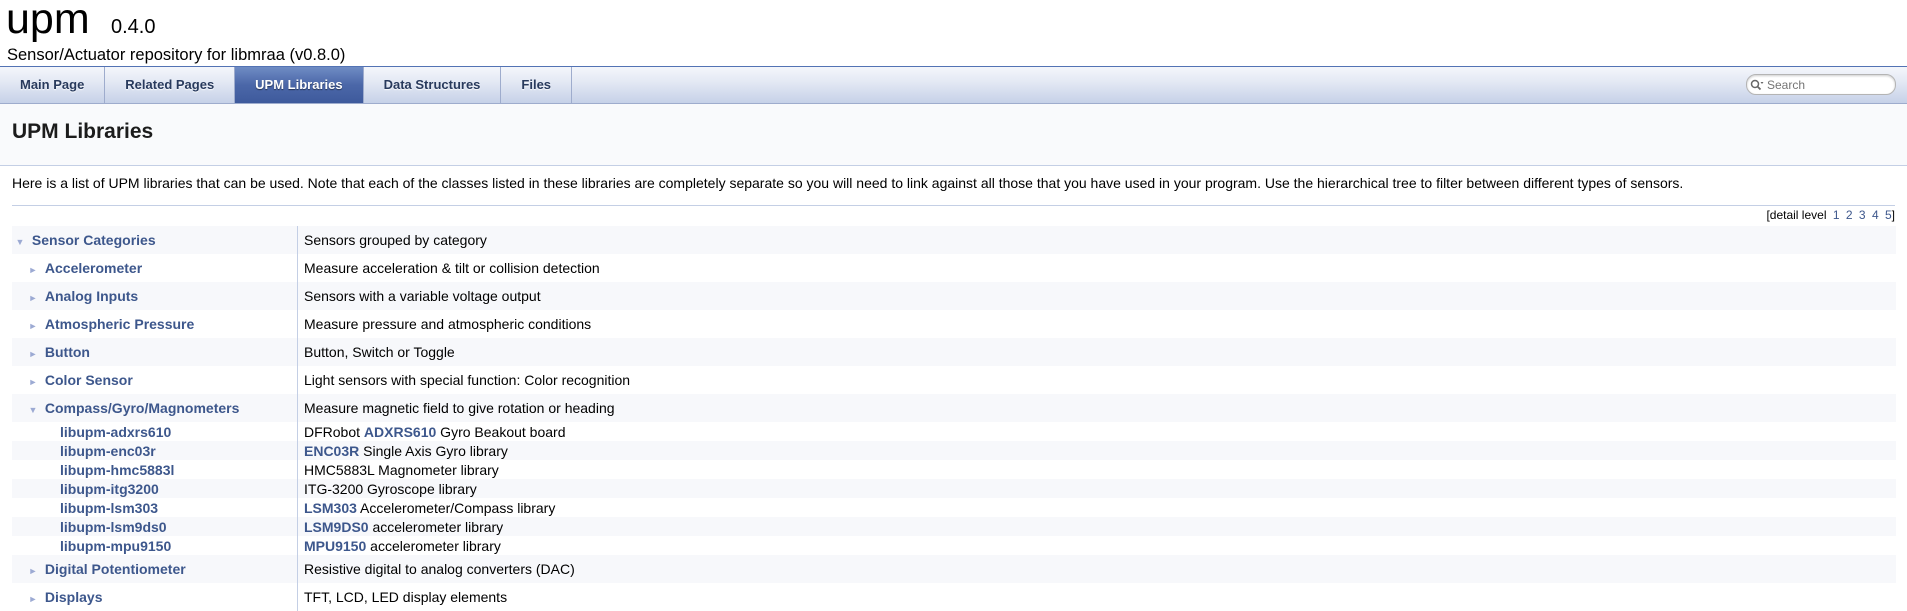 The width and height of the screenshot is (1907, 611). I want to click on category-link-button: Button, so click(67, 352).